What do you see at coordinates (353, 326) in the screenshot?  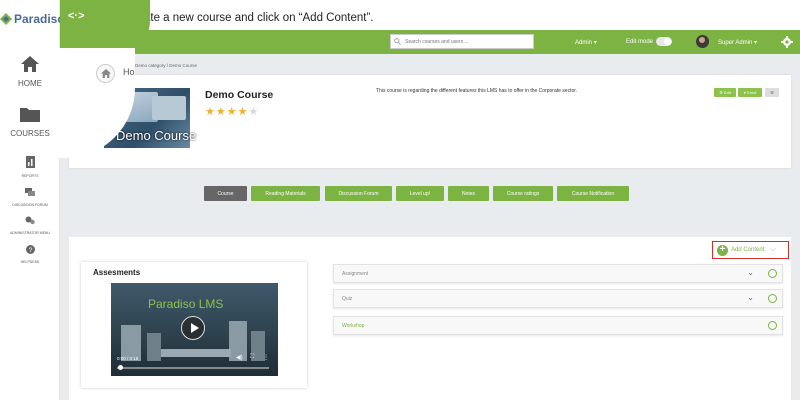 I see `section-label: Workshop` at bounding box center [353, 326].